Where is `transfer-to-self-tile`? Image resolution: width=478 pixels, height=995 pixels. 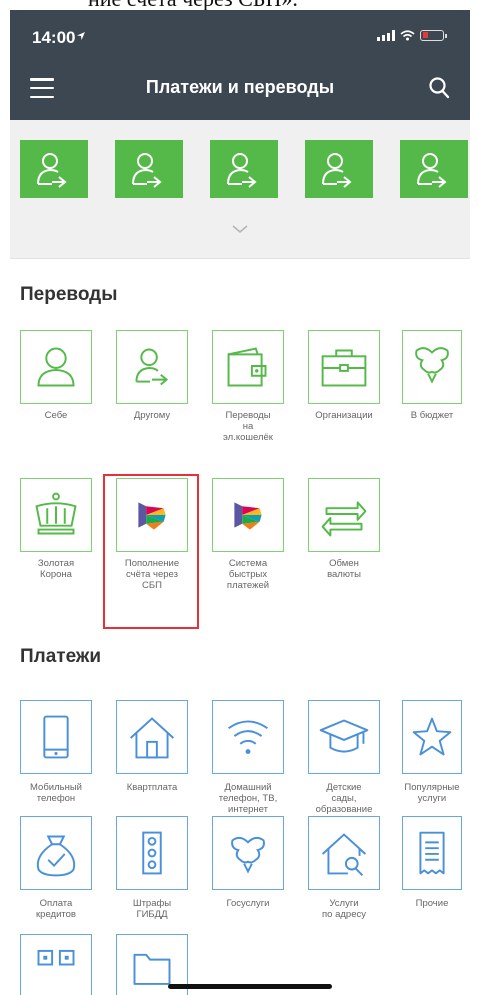 transfer-to-self-tile is located at coordinates (56, 367).